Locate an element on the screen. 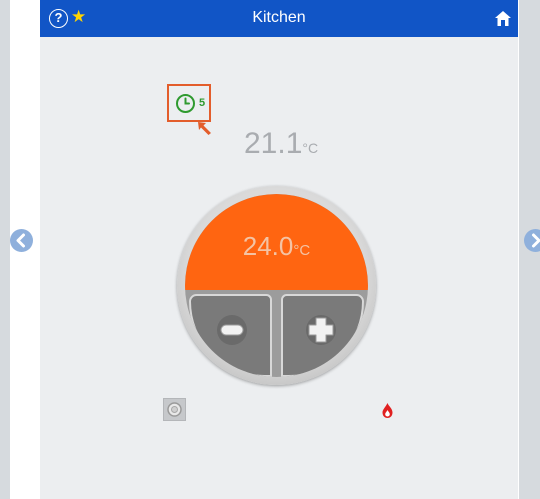 This screenshot has width=540, height=499. header-bar: ? ★ Kitchen is located at coordinates (279, 18).